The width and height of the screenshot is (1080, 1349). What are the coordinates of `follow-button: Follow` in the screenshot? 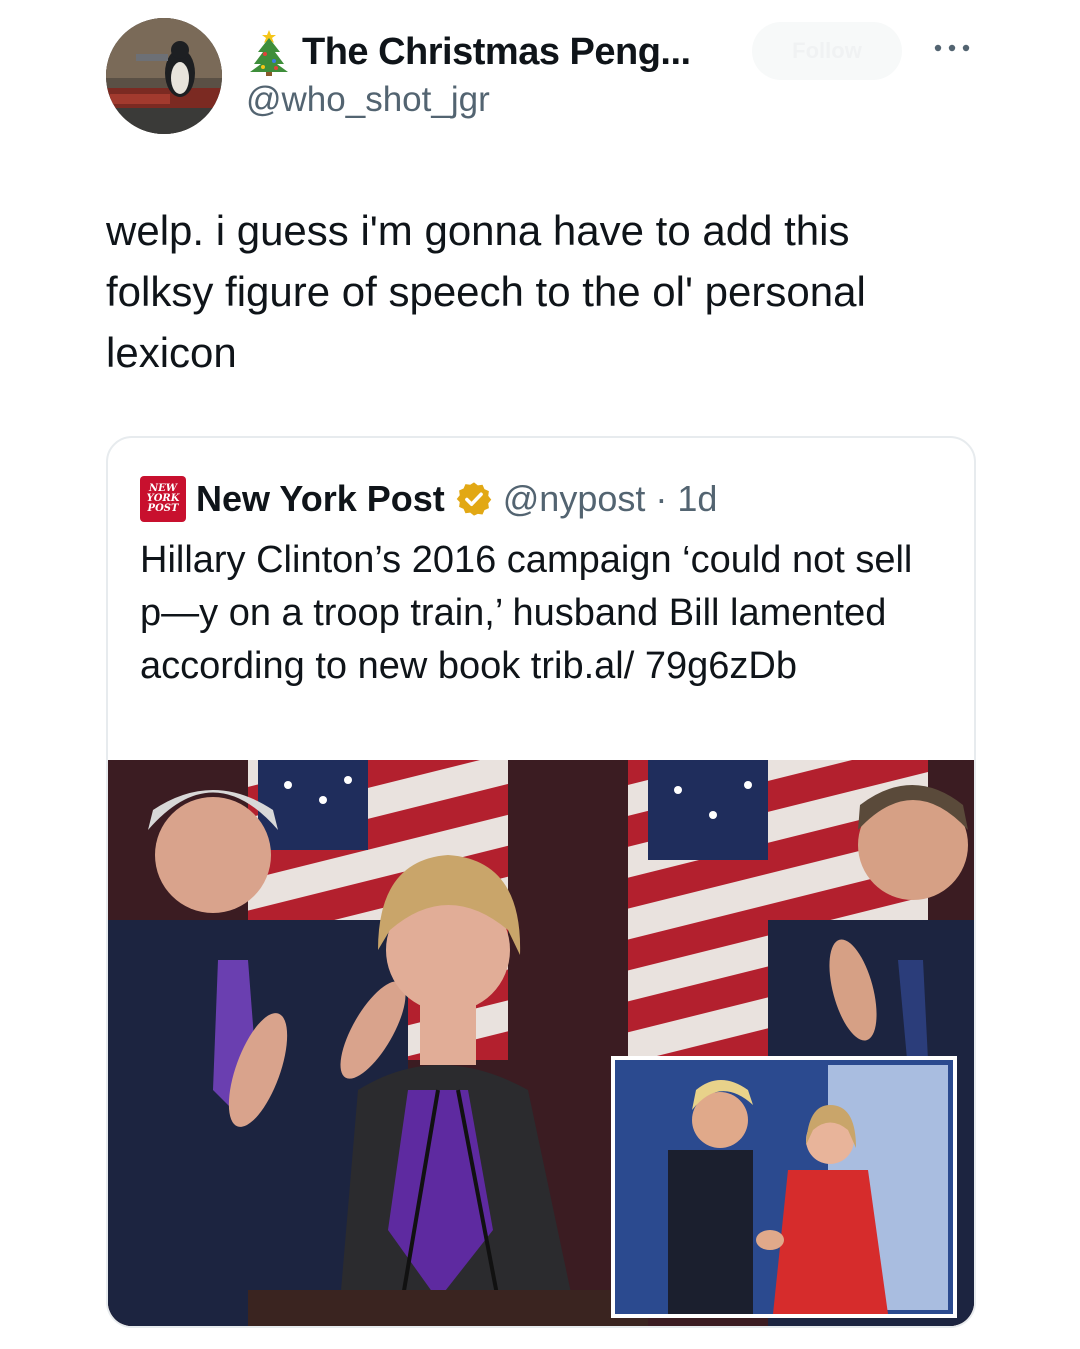 It's located at (827, 51).